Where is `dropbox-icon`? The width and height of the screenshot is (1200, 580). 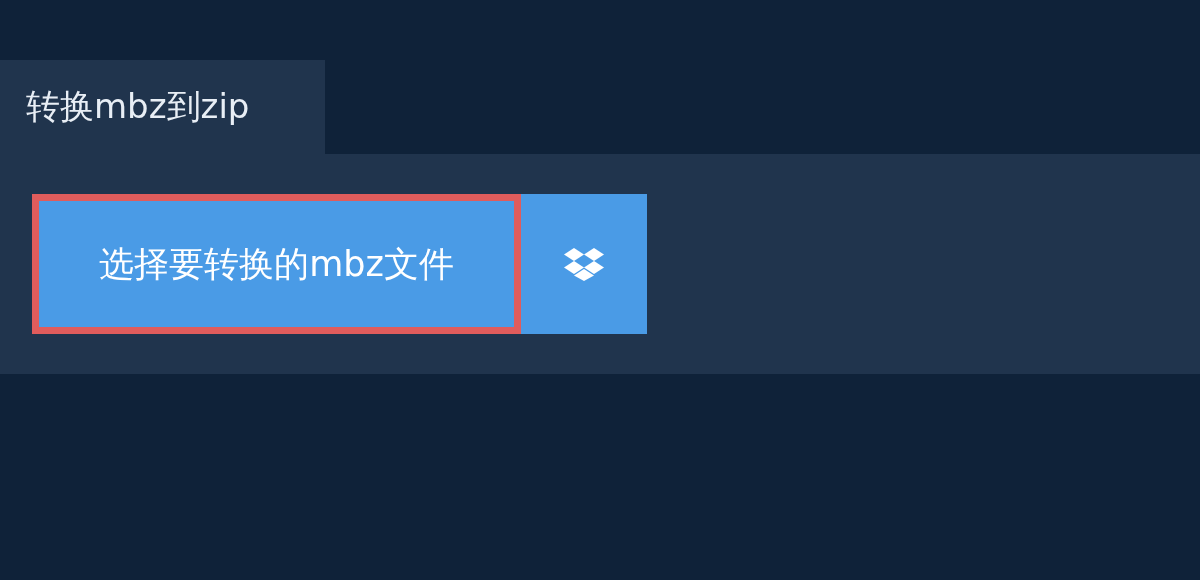
dropbox-icon is located at coordinates (584, 264).